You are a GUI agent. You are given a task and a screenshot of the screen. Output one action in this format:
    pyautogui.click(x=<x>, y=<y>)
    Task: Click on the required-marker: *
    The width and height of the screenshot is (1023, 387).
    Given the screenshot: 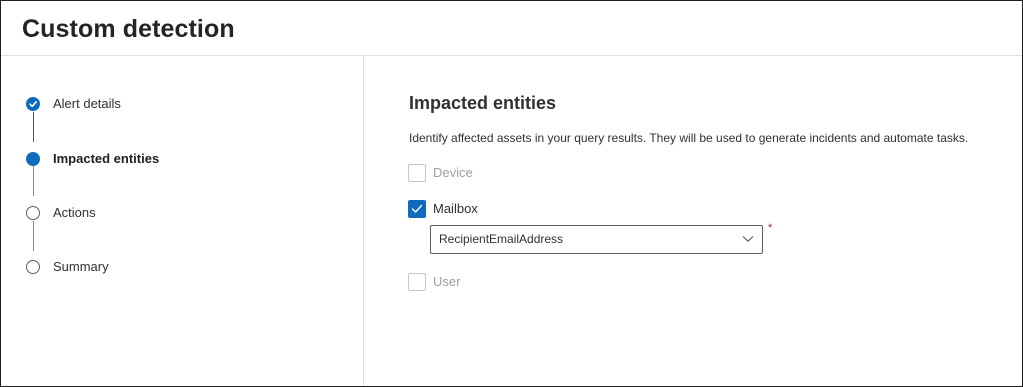 What is the action you would take?
    pyautogui.click(x=770, y=228)
    